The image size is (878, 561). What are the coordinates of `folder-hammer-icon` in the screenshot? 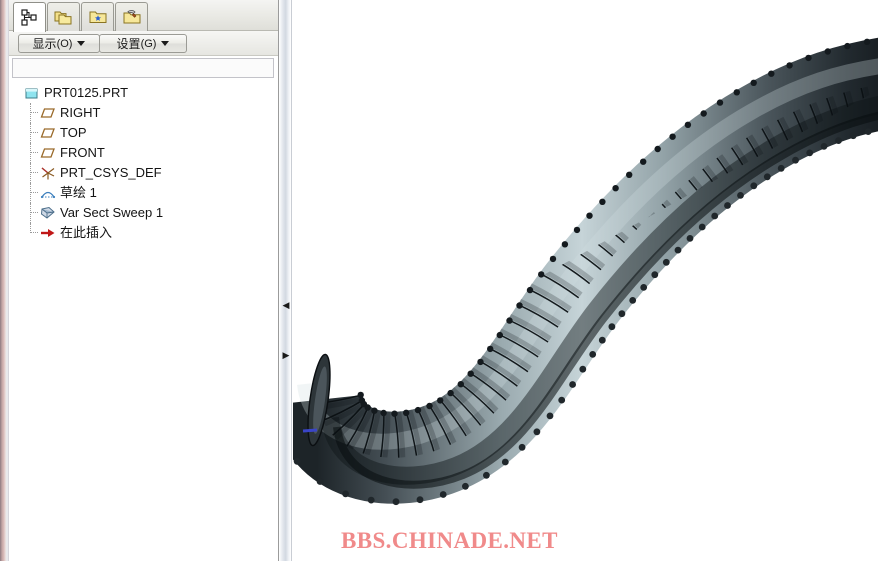 It's located at (132, 17).